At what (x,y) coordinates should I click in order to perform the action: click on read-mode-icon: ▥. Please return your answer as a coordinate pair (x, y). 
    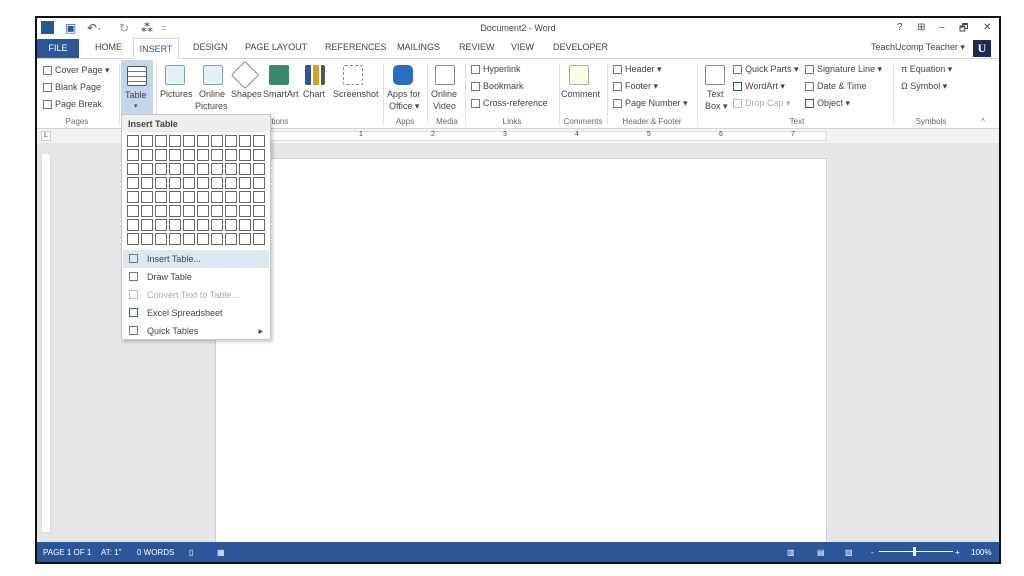
    Looking at the image, I should click on (791, 552).